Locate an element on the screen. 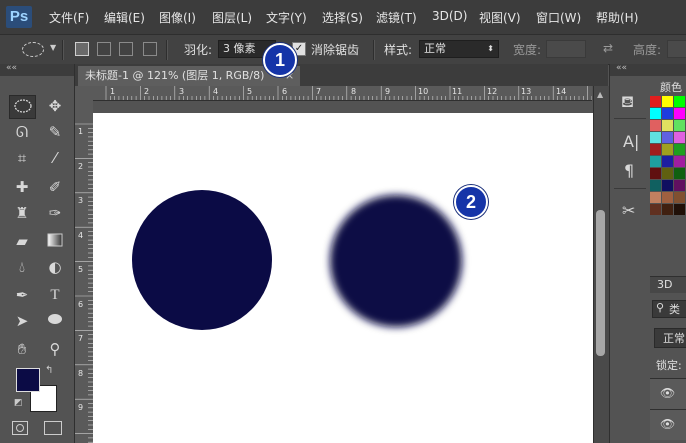 This screenshot has height=443, width=686. menu-view: 视图(V) is located at coordinates (500, 17).